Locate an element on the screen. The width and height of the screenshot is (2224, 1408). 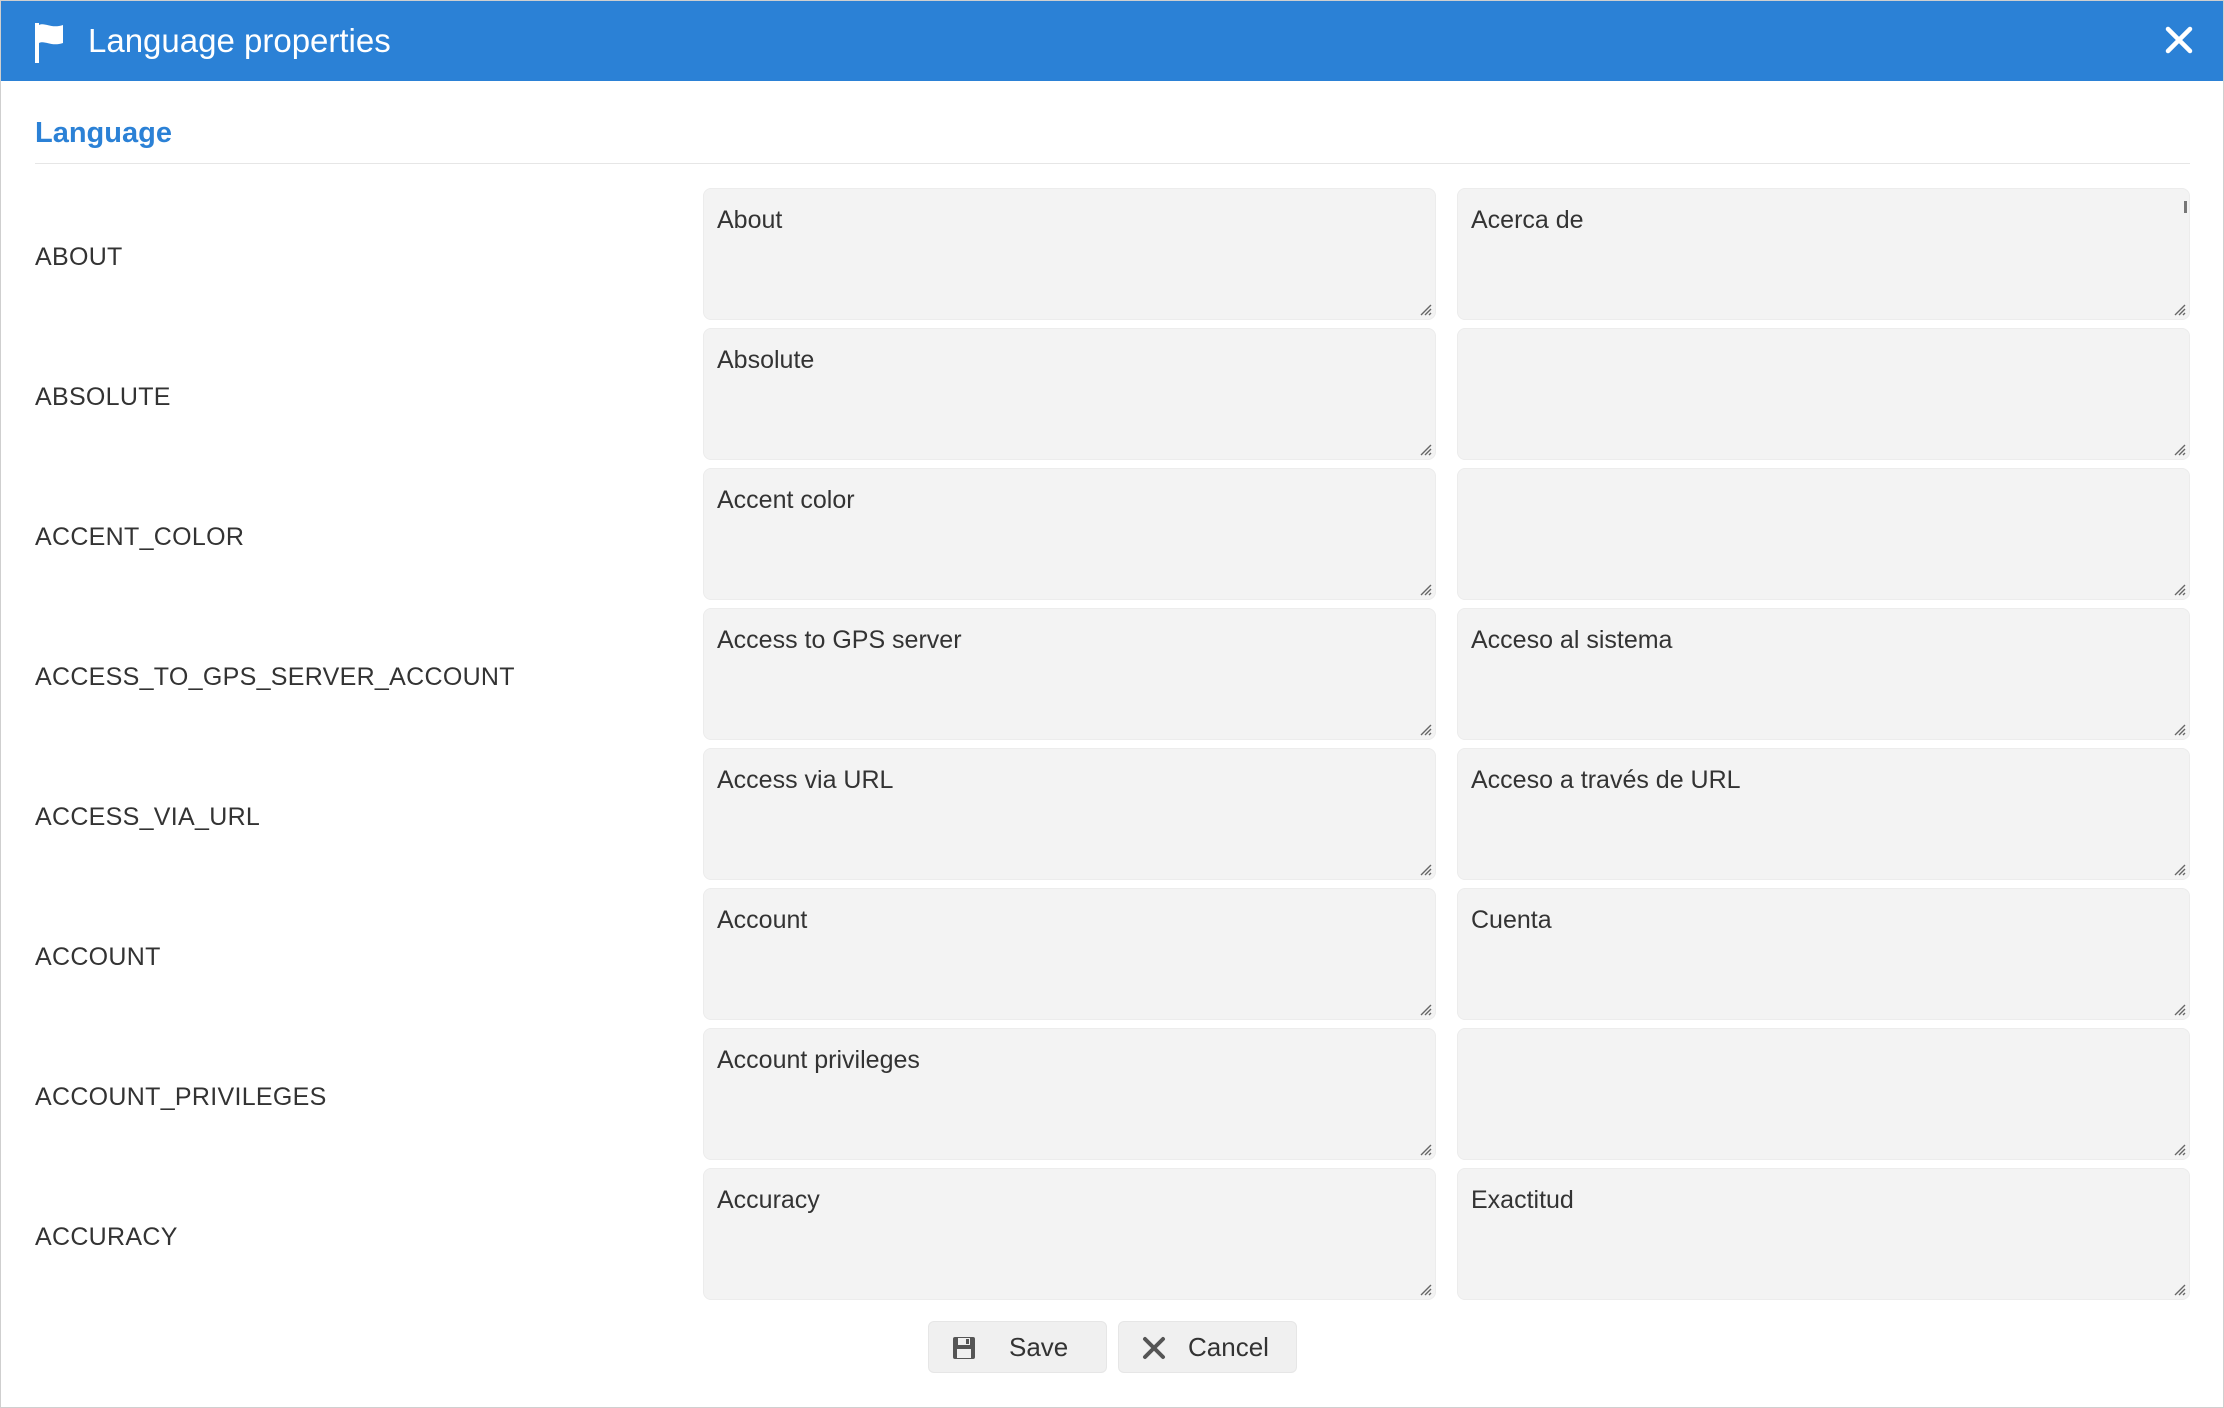
save-button: Save is located at coordinates (1017, 1347).